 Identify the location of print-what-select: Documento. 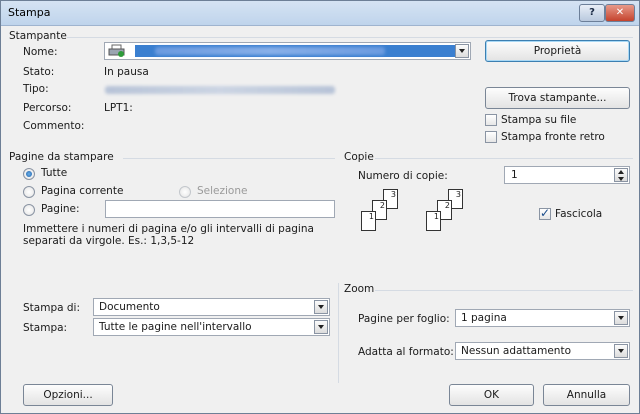
(211, 307).